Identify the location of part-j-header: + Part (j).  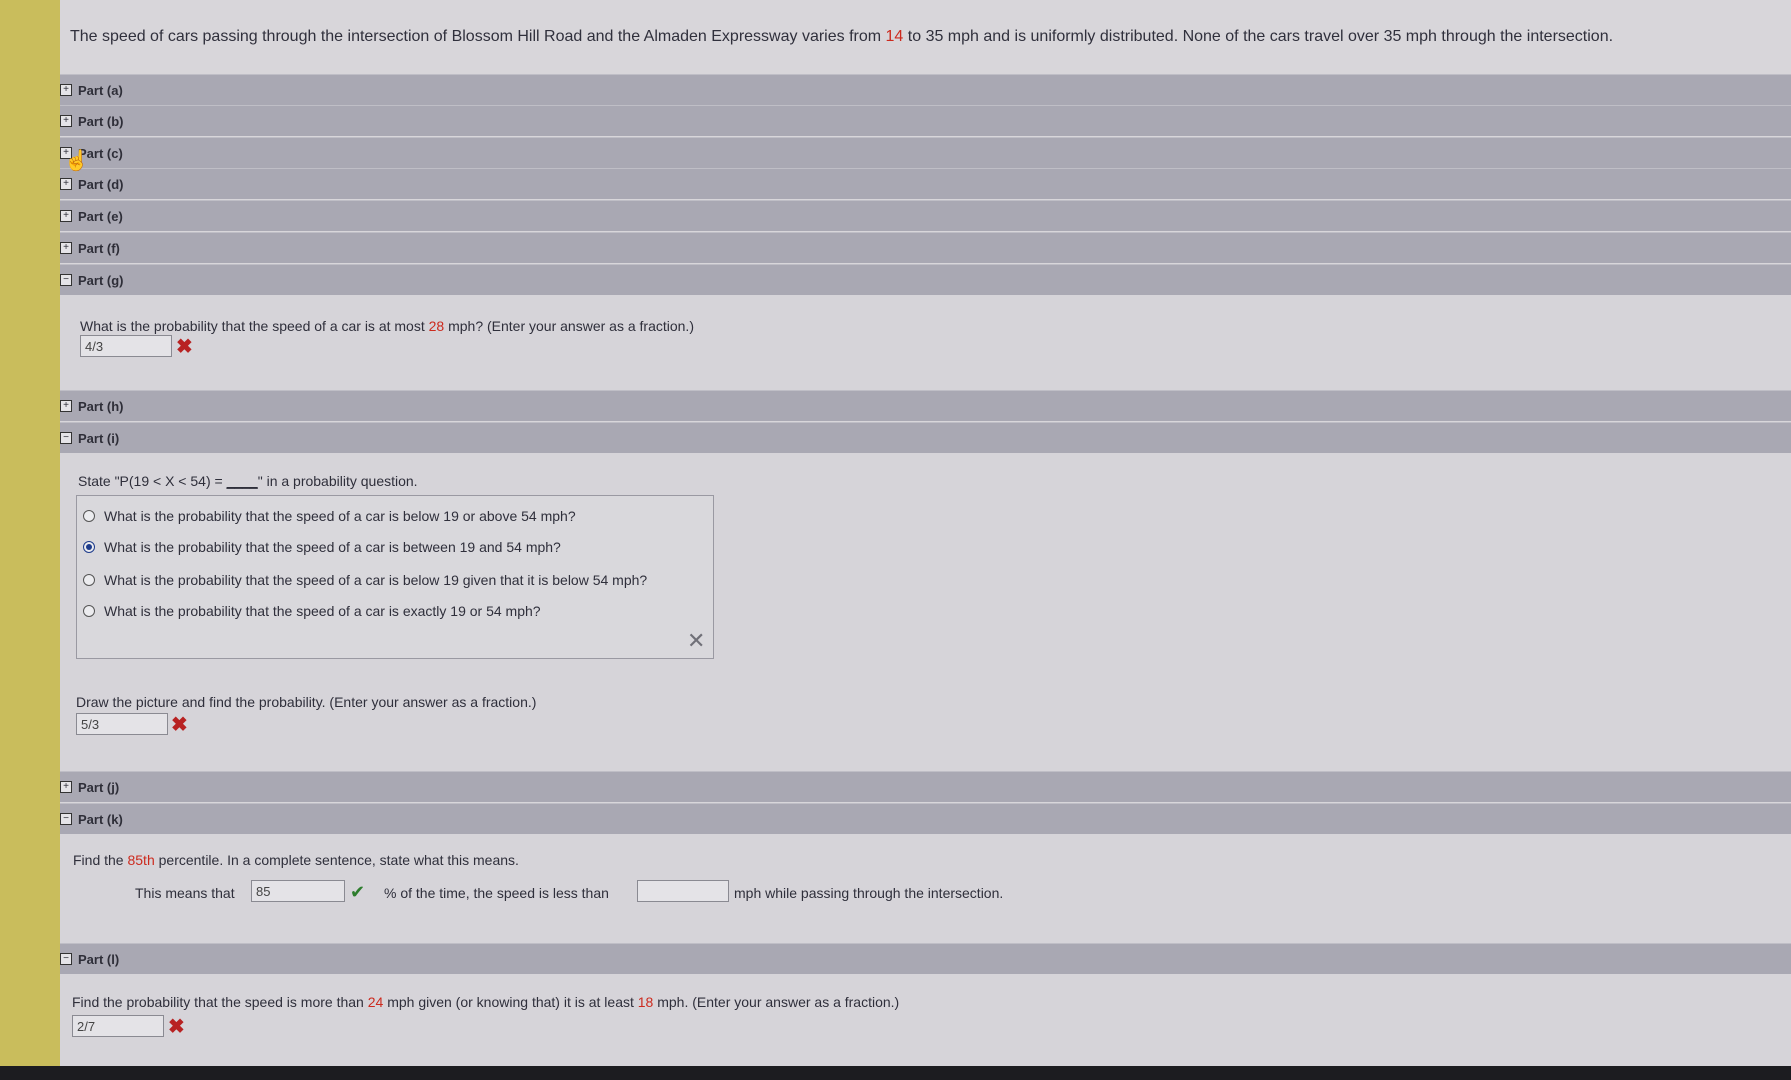
(925, 786).